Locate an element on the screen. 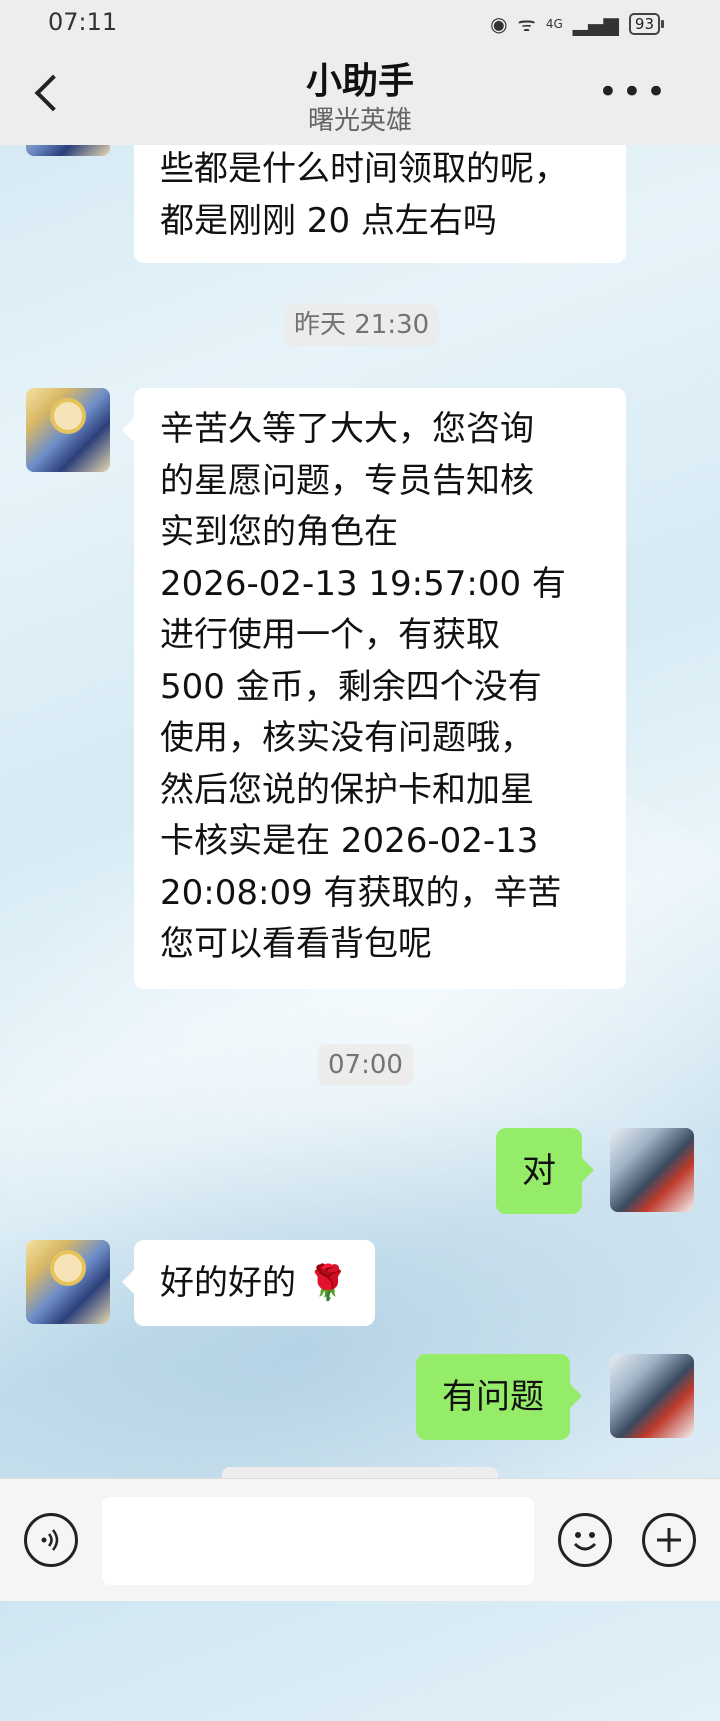 The width and height of the screenshot is (720, 1721). status-time: 07:11 is located at coordinates (83, 22).